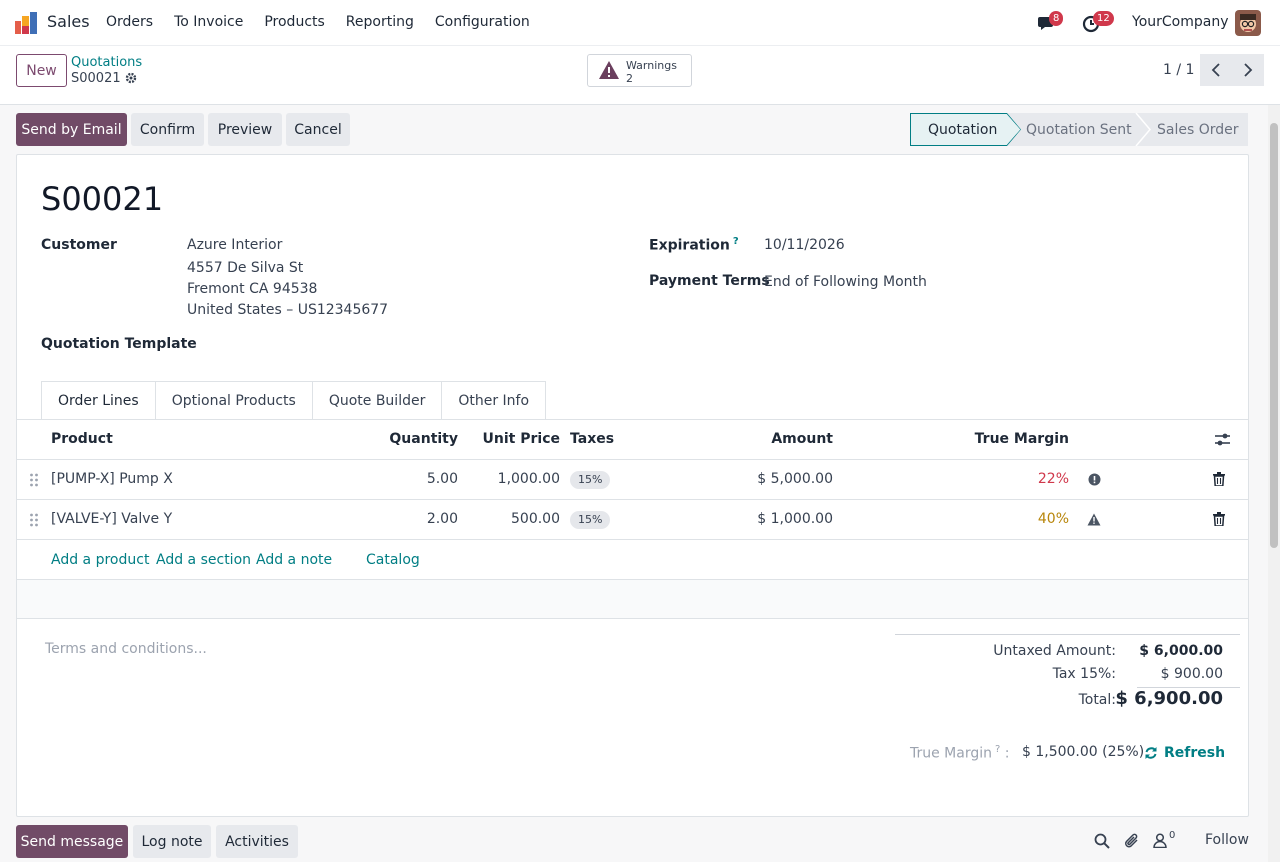 Image resolution: width=1280 pixels, height=862 pixels. Describe the element at coordinates (1194, 753) in the screenshot. I see `refresh-button: Refresh` at that location.